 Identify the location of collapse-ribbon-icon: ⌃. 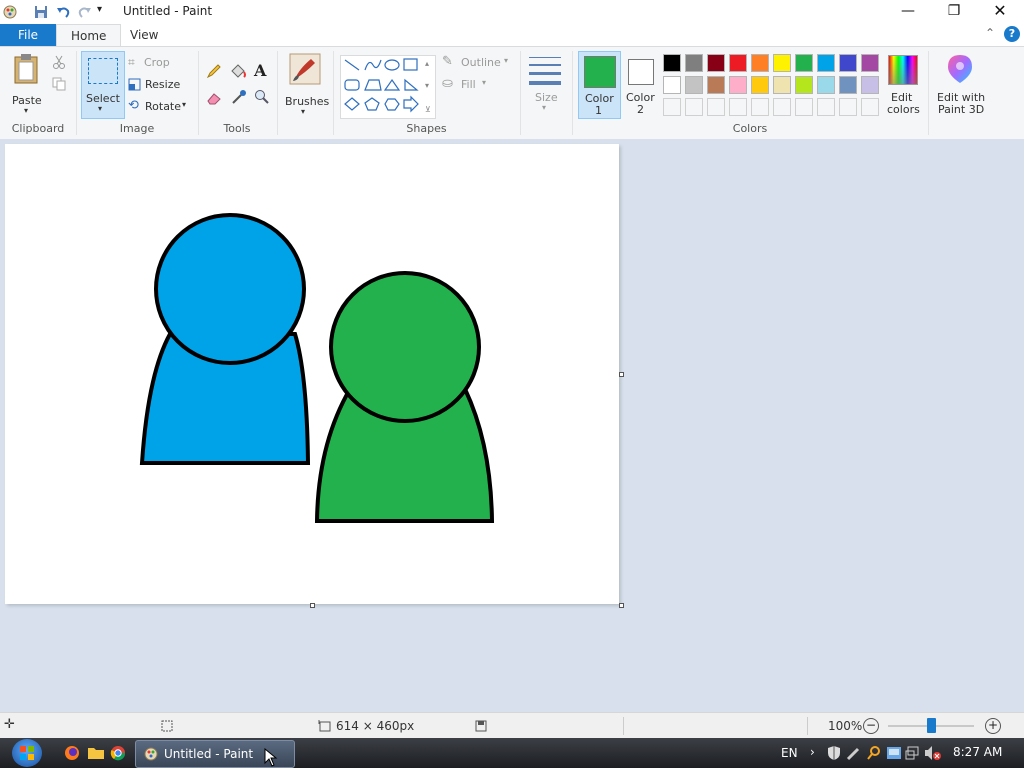
(990, 33).